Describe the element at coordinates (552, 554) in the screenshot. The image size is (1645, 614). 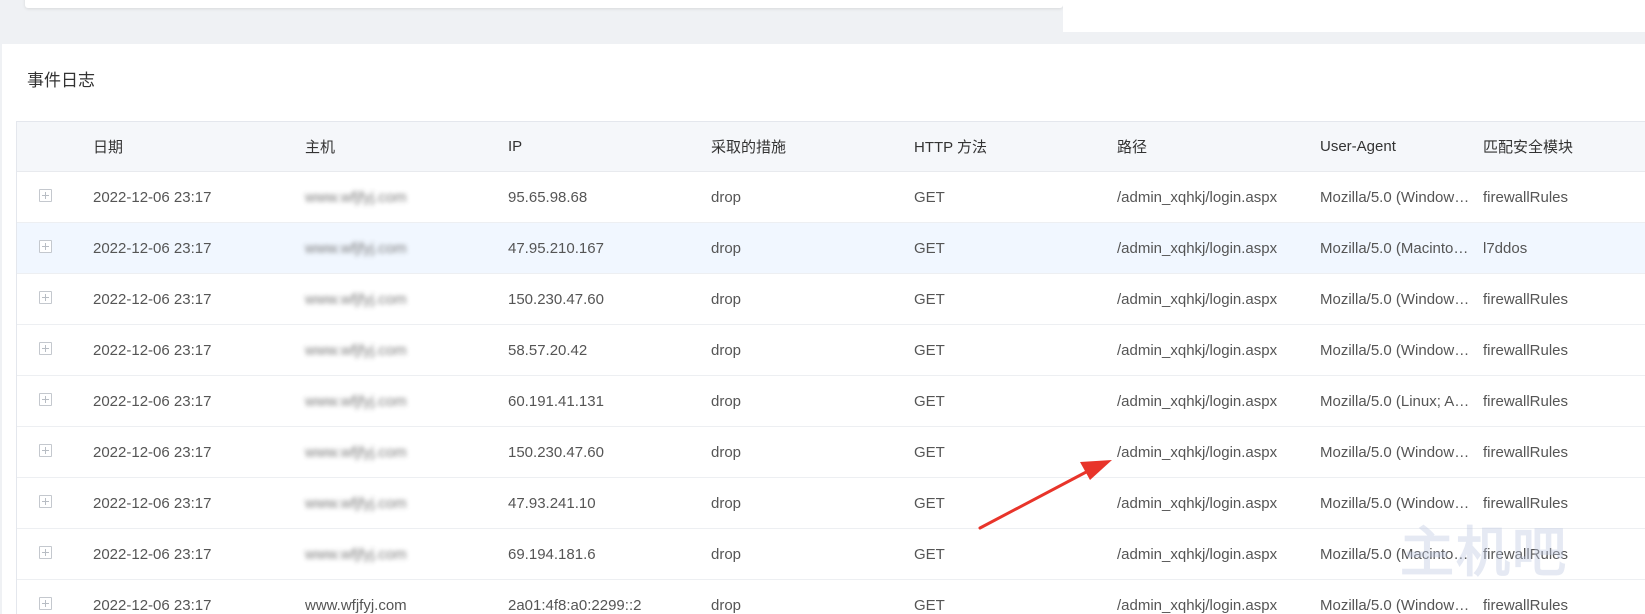
I see `cell-ip: 69.194.181.6` at that location.